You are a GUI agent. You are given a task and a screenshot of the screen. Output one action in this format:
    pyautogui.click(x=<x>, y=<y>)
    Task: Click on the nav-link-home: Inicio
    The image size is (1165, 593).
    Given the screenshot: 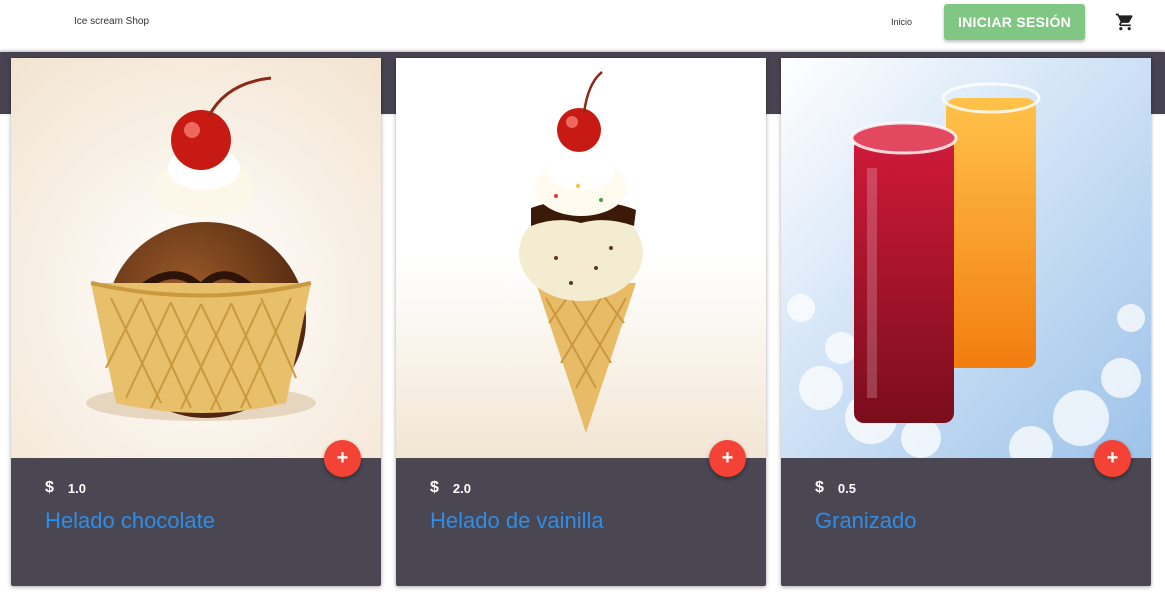 What is the action you would take?
    pyautogui.click(x=901, y=22)
    